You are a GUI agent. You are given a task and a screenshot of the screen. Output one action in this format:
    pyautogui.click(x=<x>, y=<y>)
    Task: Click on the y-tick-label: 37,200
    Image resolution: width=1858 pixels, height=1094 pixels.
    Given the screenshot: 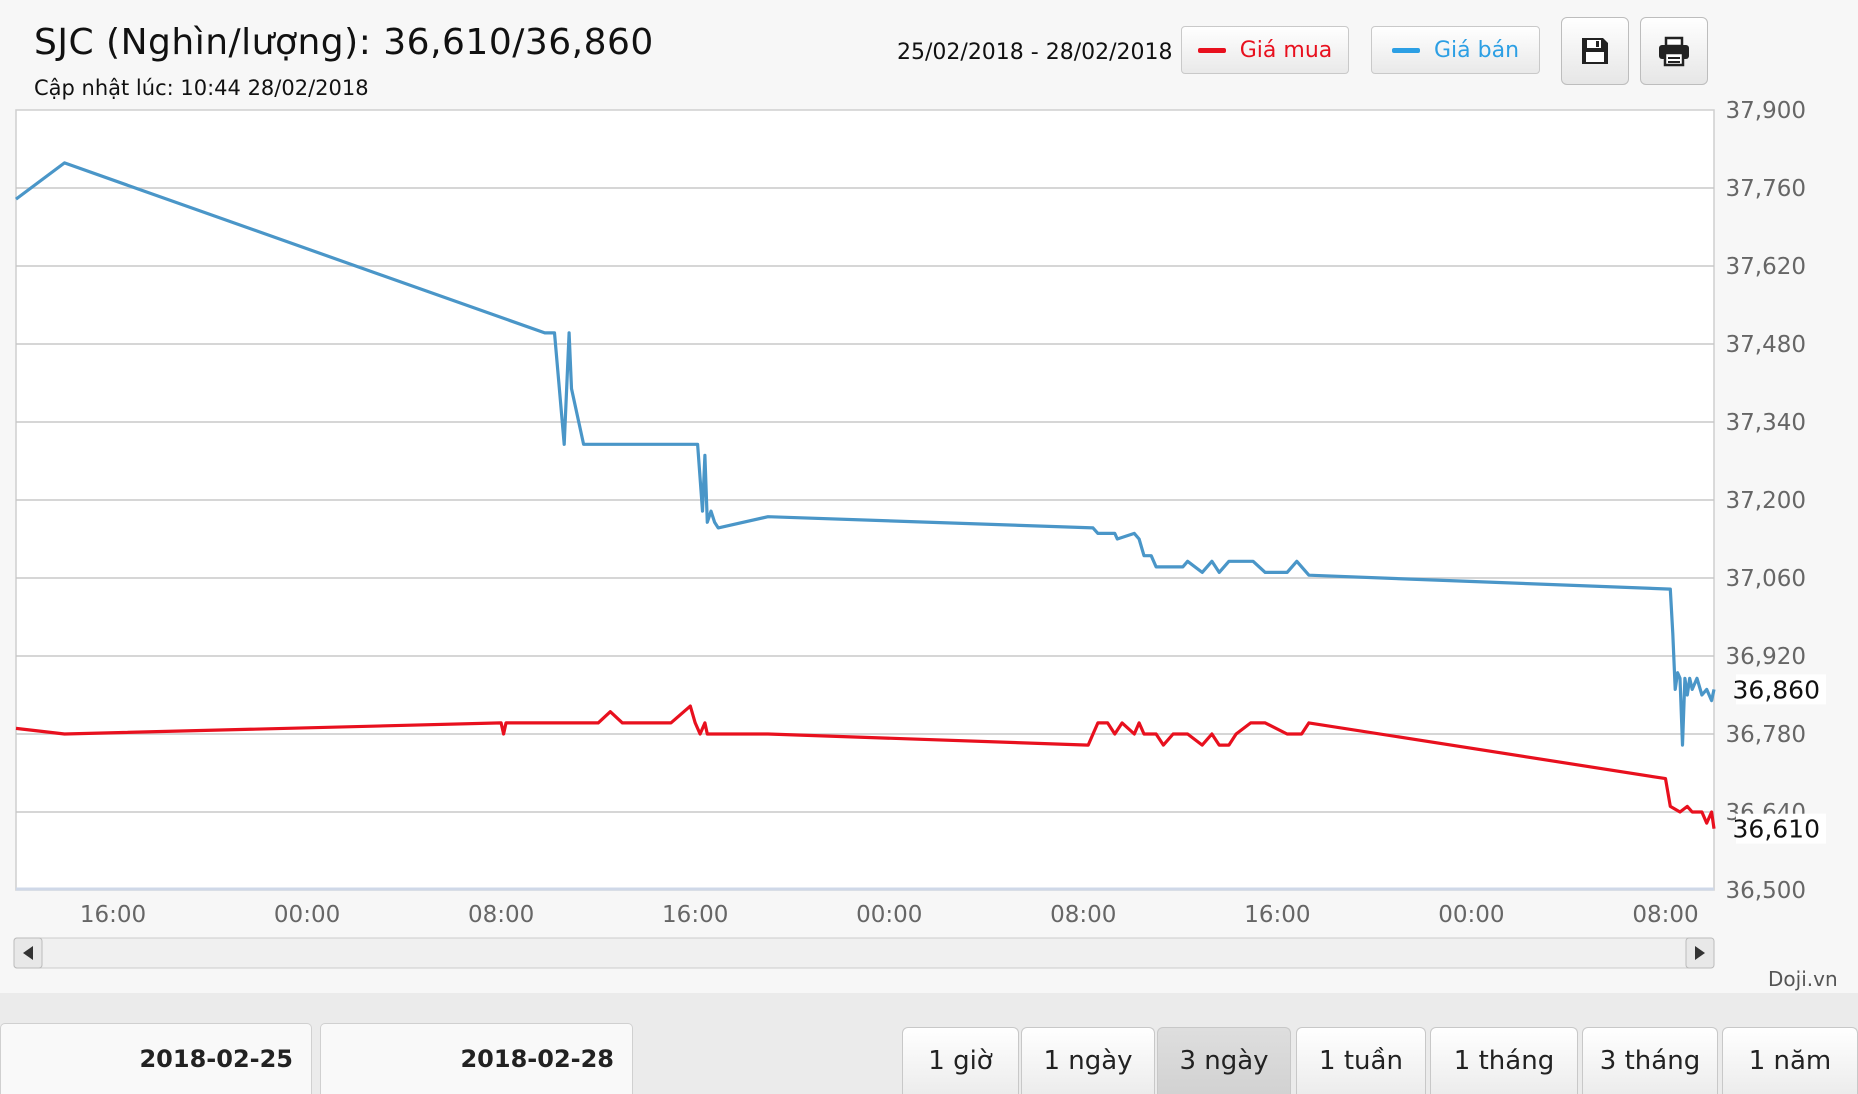 What is the action you would take?
    pyautogui.click(x=1766, y=501)
    